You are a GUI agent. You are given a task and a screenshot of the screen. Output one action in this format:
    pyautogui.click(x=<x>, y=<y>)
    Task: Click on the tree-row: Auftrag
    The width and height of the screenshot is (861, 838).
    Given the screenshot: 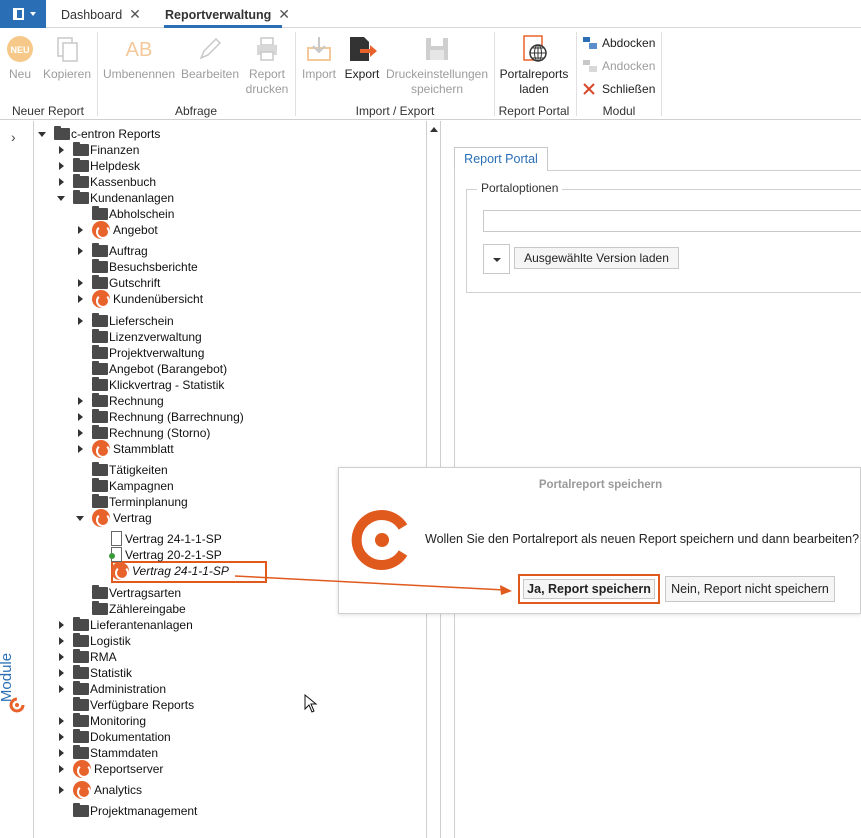 What is the action you would take?
    pyautogui.click(x=229, y=251)
    